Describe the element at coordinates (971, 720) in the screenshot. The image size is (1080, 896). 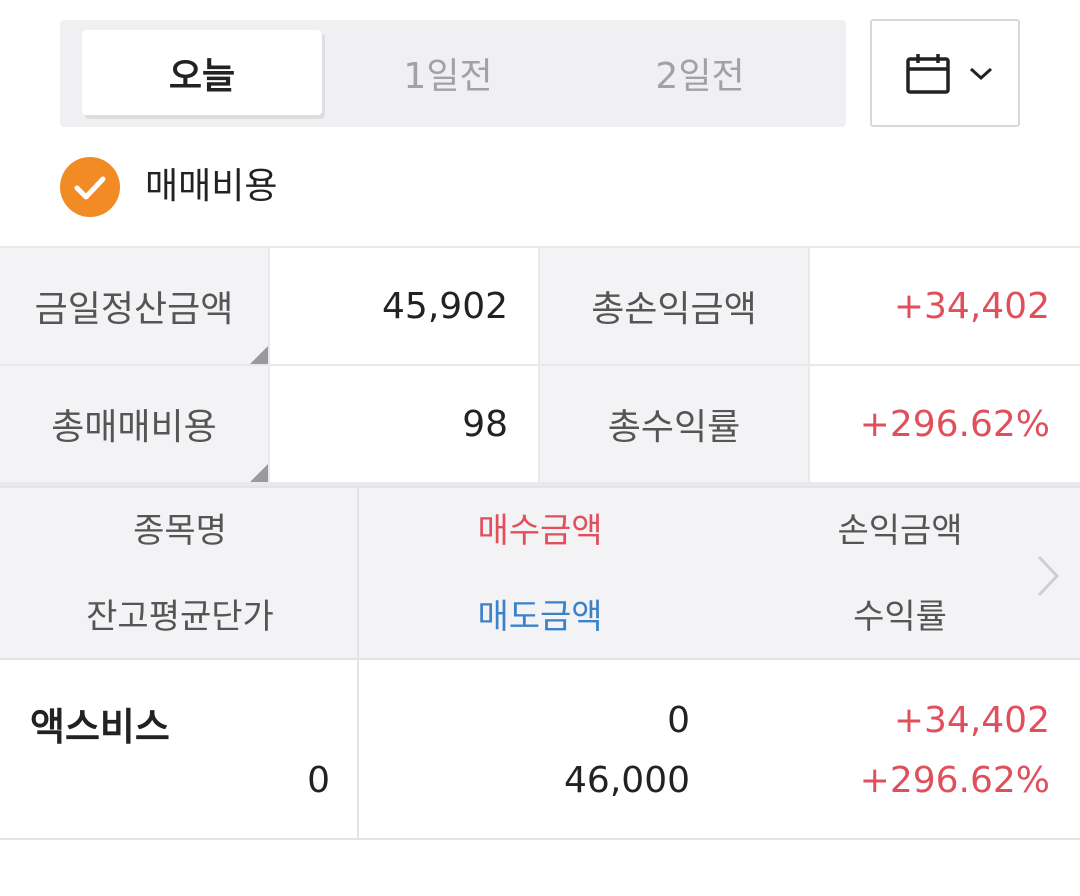
I see `pl-amount-value: +34,402` at that location.